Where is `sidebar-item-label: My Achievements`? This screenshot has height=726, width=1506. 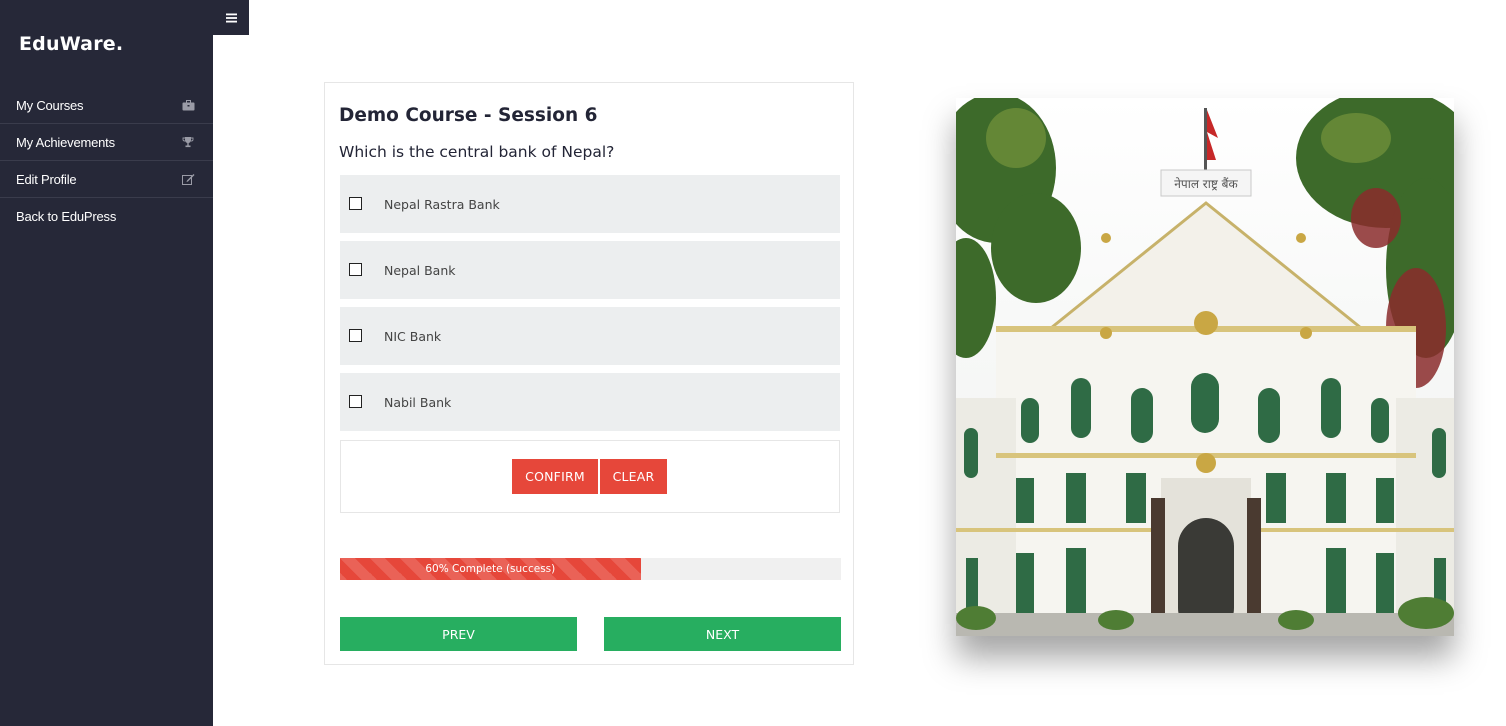 sidebar-item-label: My Achievements is located at coordinates (65, 142).